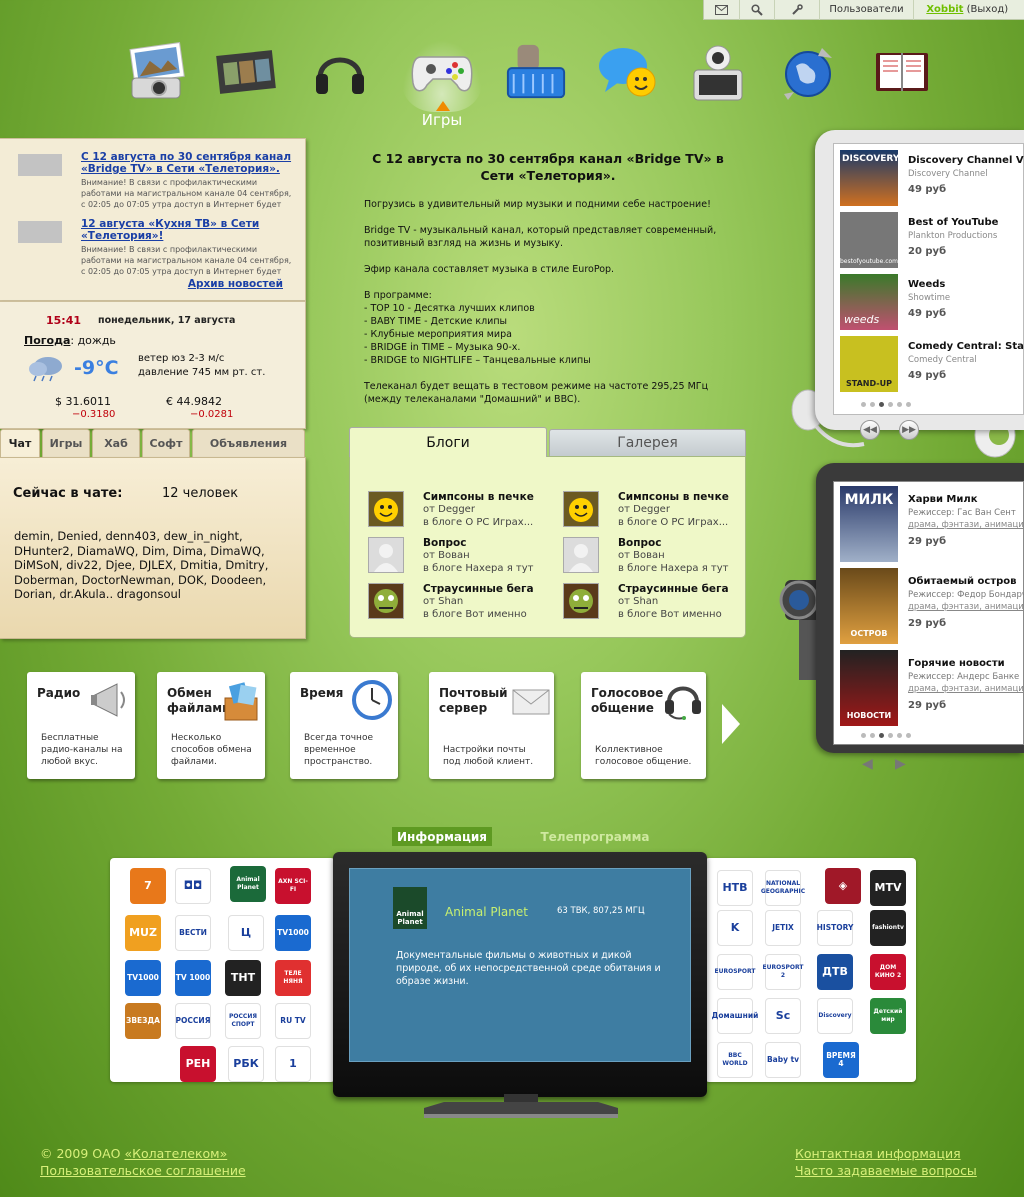 This screenshot has height=1197, width=1024. What do you see at coordinates (20, 443) in the screenshot?
I see `tab-chat: Чат` at bounding box center [20, 443].